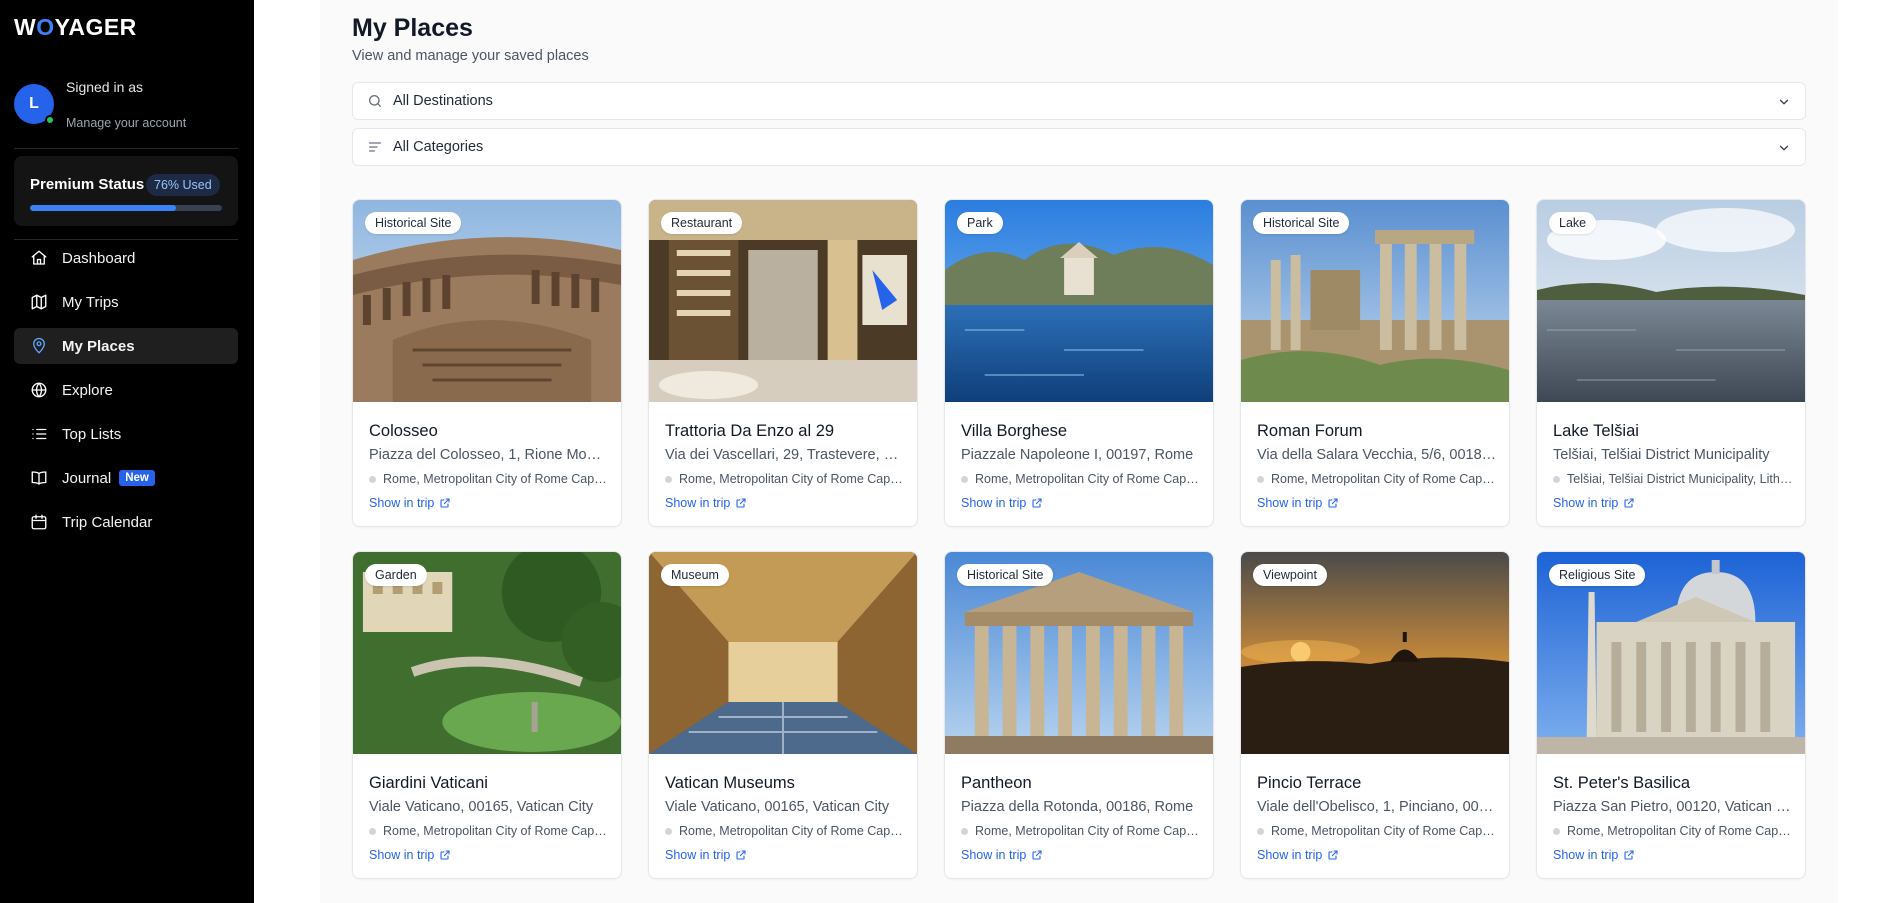 The height and width of the screenshot is (903, 1882). What do you see at coordinates (702, 223) in the screenshot?
I see `category-badge: Restaurant` at bounding box center [702, 223].